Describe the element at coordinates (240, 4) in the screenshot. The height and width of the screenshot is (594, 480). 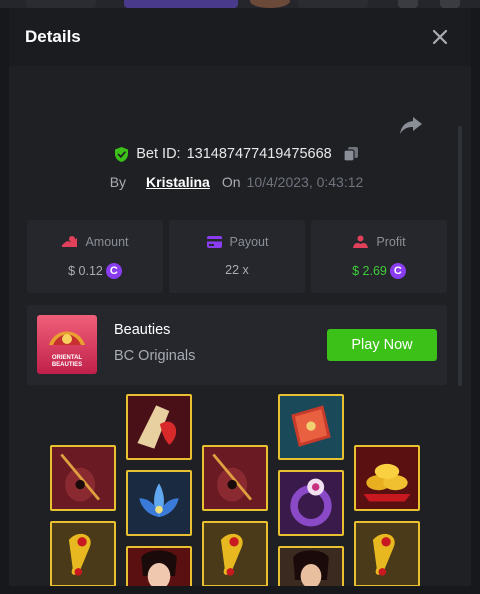
I see `app-topbar` at that location.